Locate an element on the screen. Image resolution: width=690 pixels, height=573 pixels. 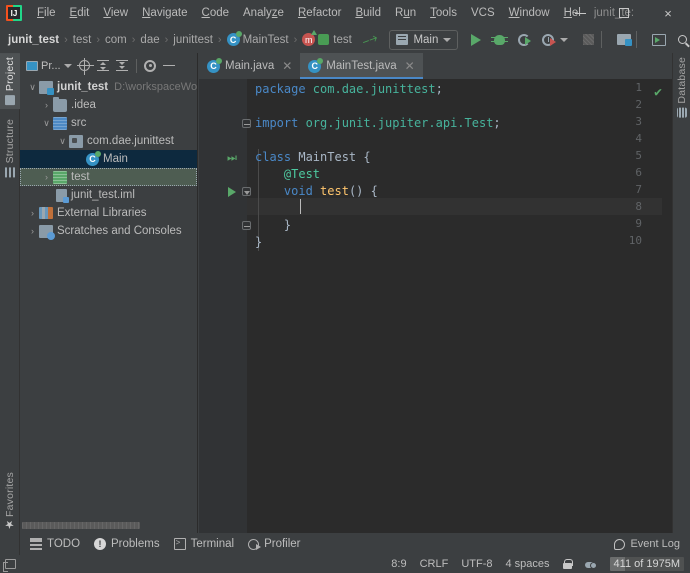
run-configuration-selector: Main is located at coordinates (424, 39).